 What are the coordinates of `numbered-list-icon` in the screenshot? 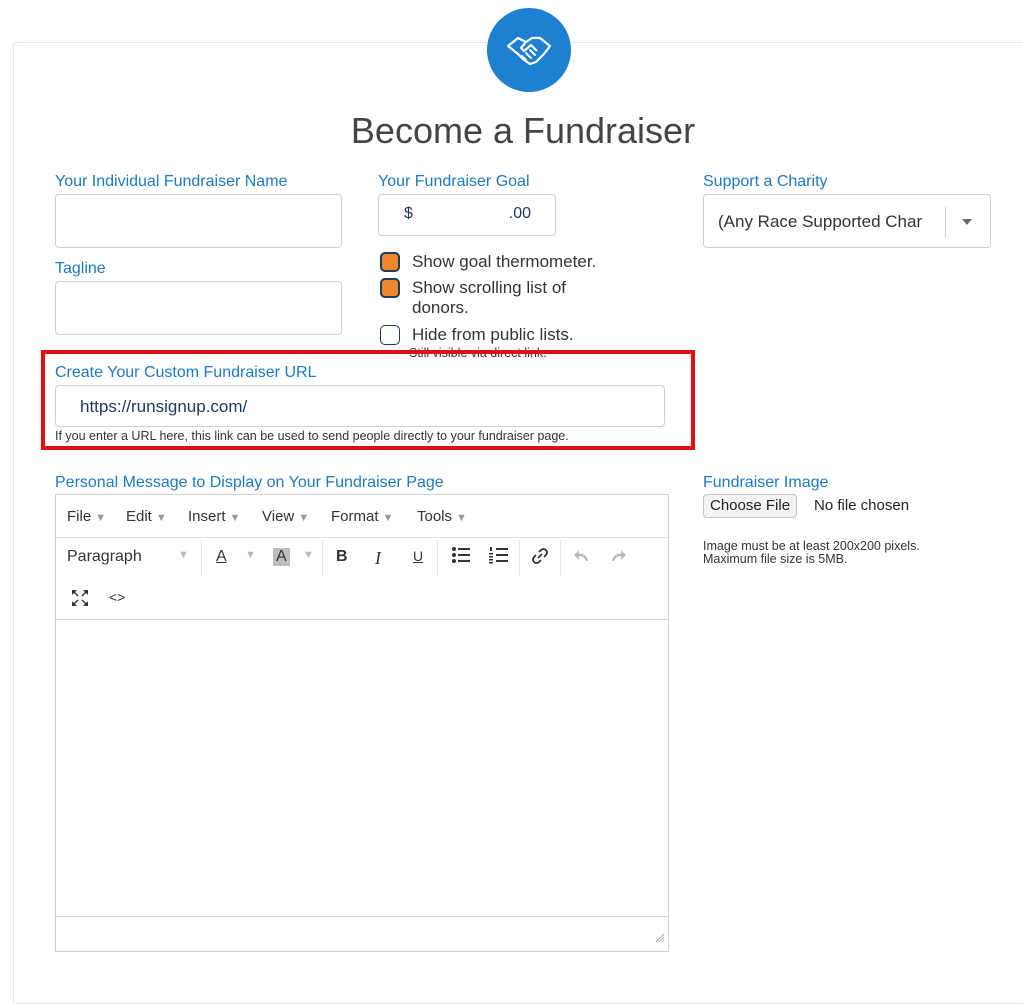 It's located at (499, 557).